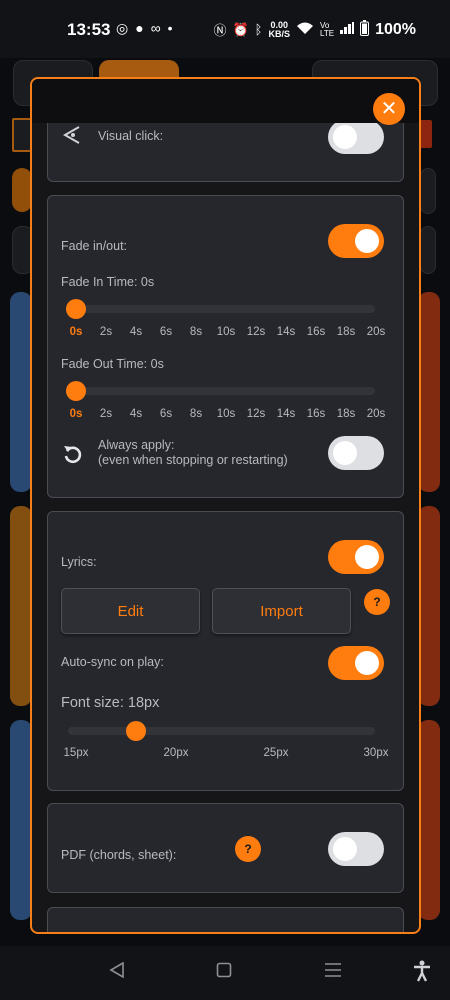  I want to click on battery-icon, so click(365, 29).